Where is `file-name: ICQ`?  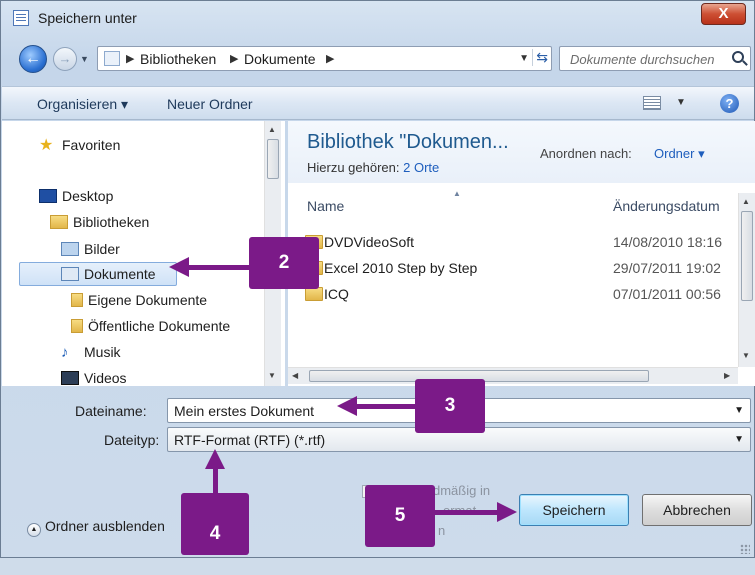 file-name: ICQ is located at coordinates (336, 294).